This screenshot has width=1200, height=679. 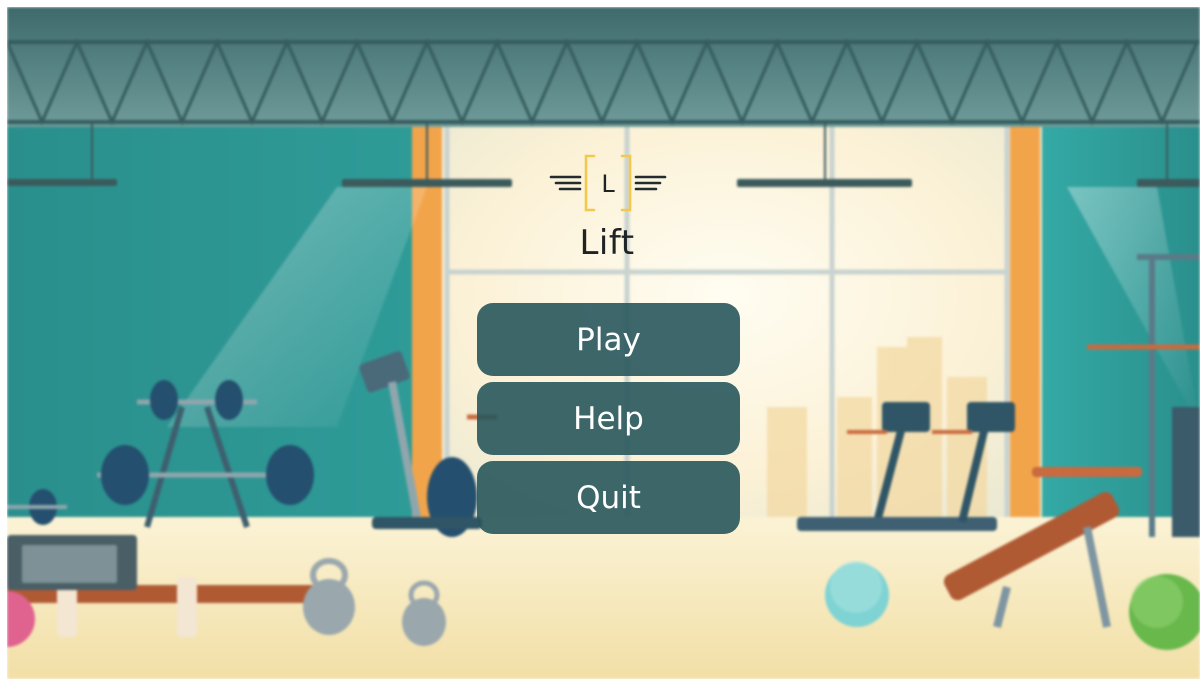 I want to click on quit-button-label: Quit, so click(x=608, y=497).